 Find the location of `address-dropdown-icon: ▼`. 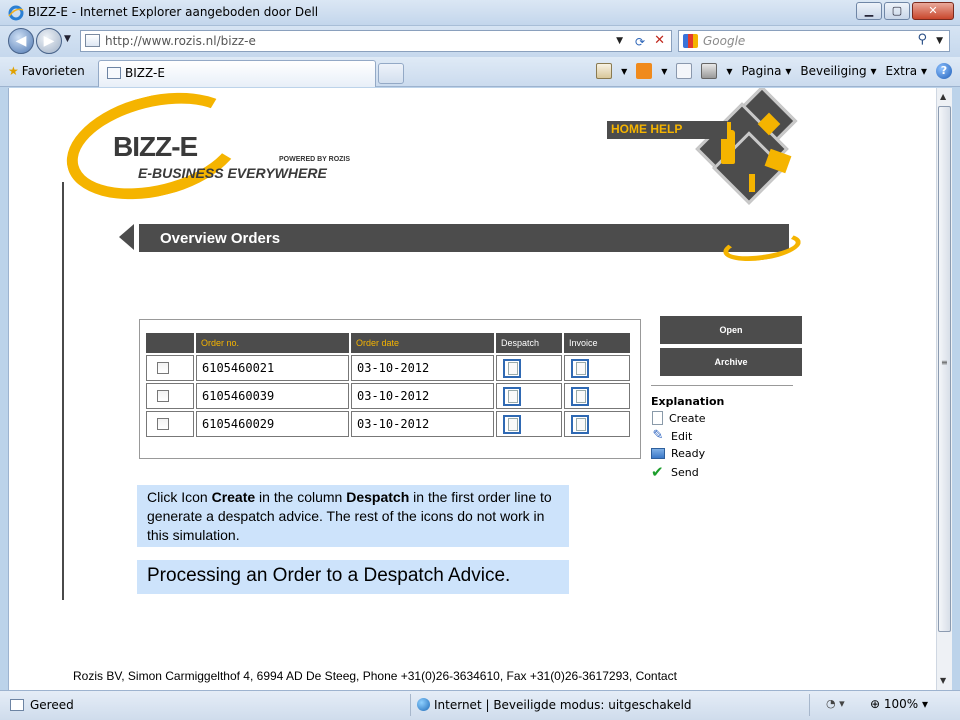

address-dropdown-icon: ▼ is located at coordinates (619, 41).